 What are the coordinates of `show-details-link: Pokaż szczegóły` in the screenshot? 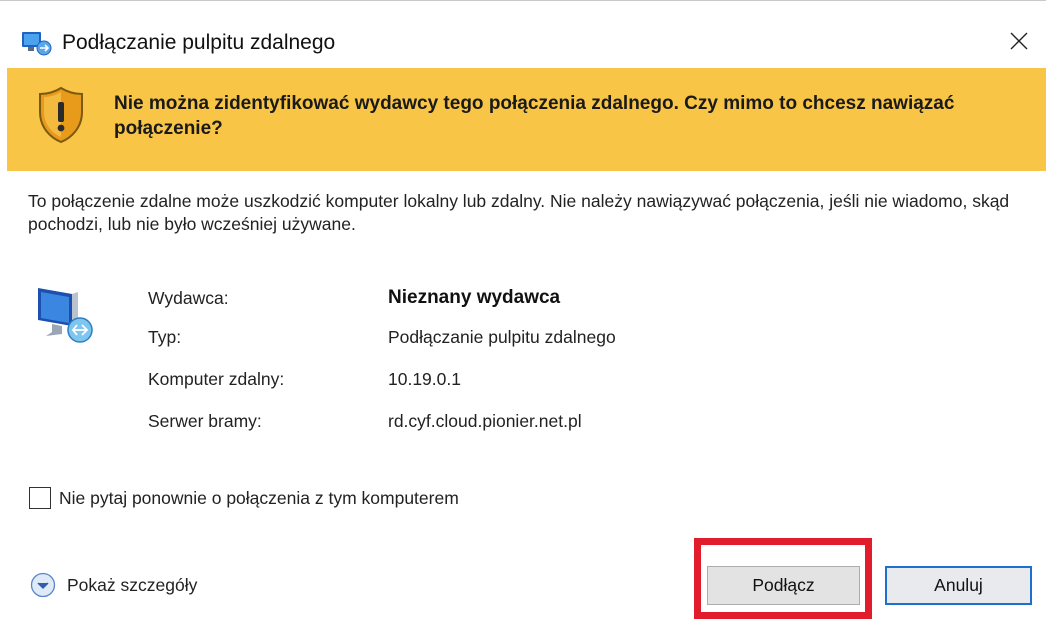 It's located at (132, 585).